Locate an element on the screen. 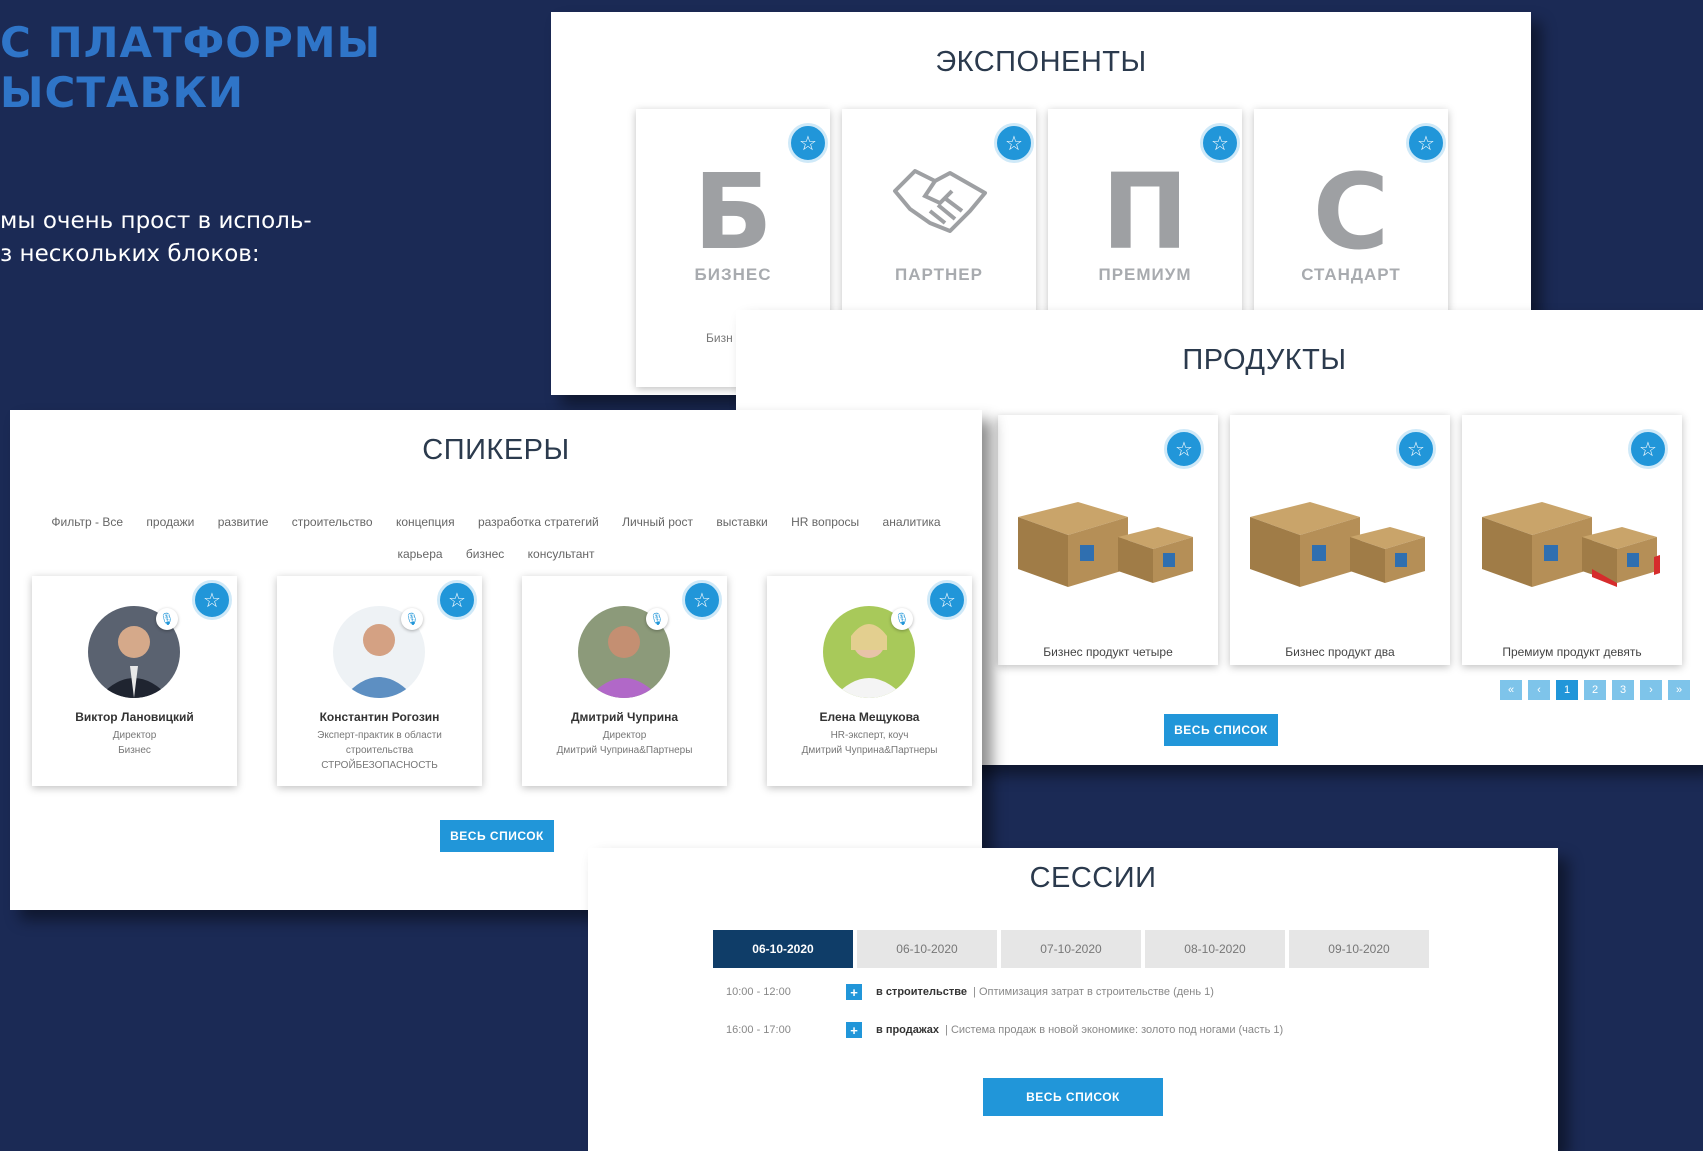 This screenshot has width=1703, height=1151. speaker-name: Елена Мещукова is located at coordinates (869, 717).